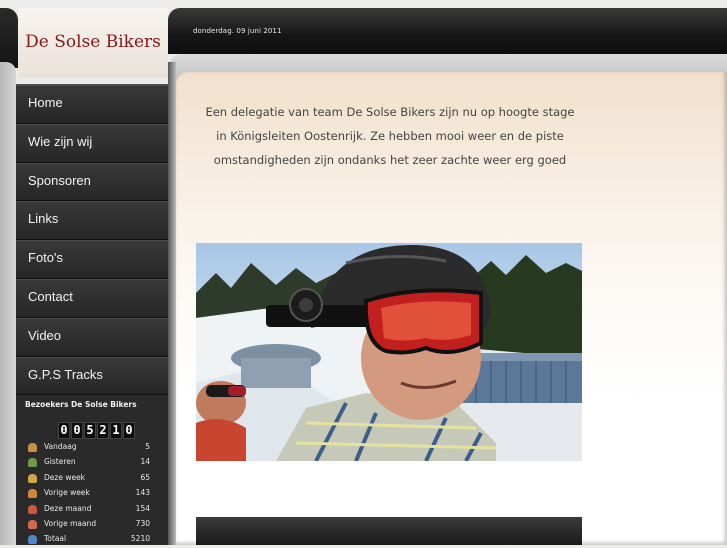 The image size is (727, 548). What do you see at coordinates (145, 477) in the screenshot?
I see `stat-value: 65` at bounding box center [145, 477].